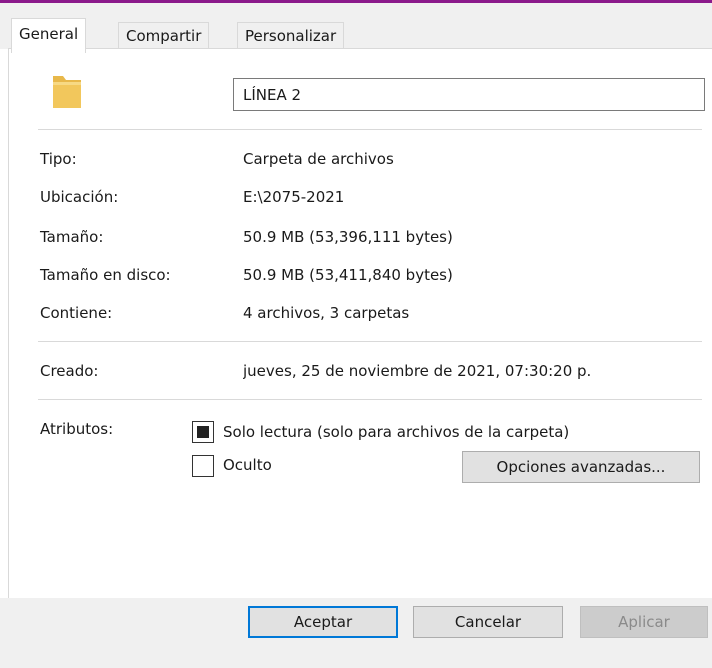 Image resolution: width=712 pixels, height=668 pixels. What do you see at coordinates (69, 371) in the screenshot?
I see `creado-label: Creado:` at bounding box center [69, 371].